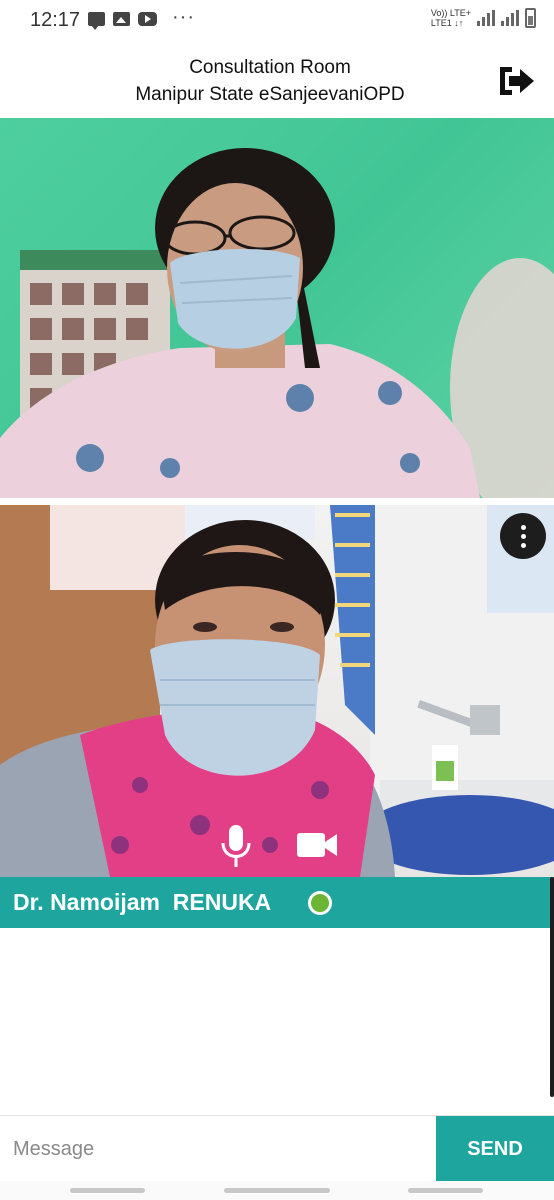 This screenshot has width=554, height=1200. Describe the element at coordinates (445, 1190) in the screenshot. I see `nav-back-button` at that location.